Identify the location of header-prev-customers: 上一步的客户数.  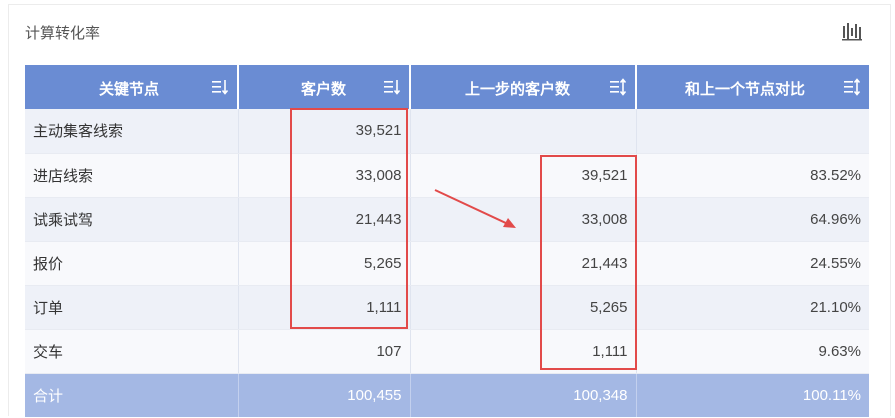
(523, 87).